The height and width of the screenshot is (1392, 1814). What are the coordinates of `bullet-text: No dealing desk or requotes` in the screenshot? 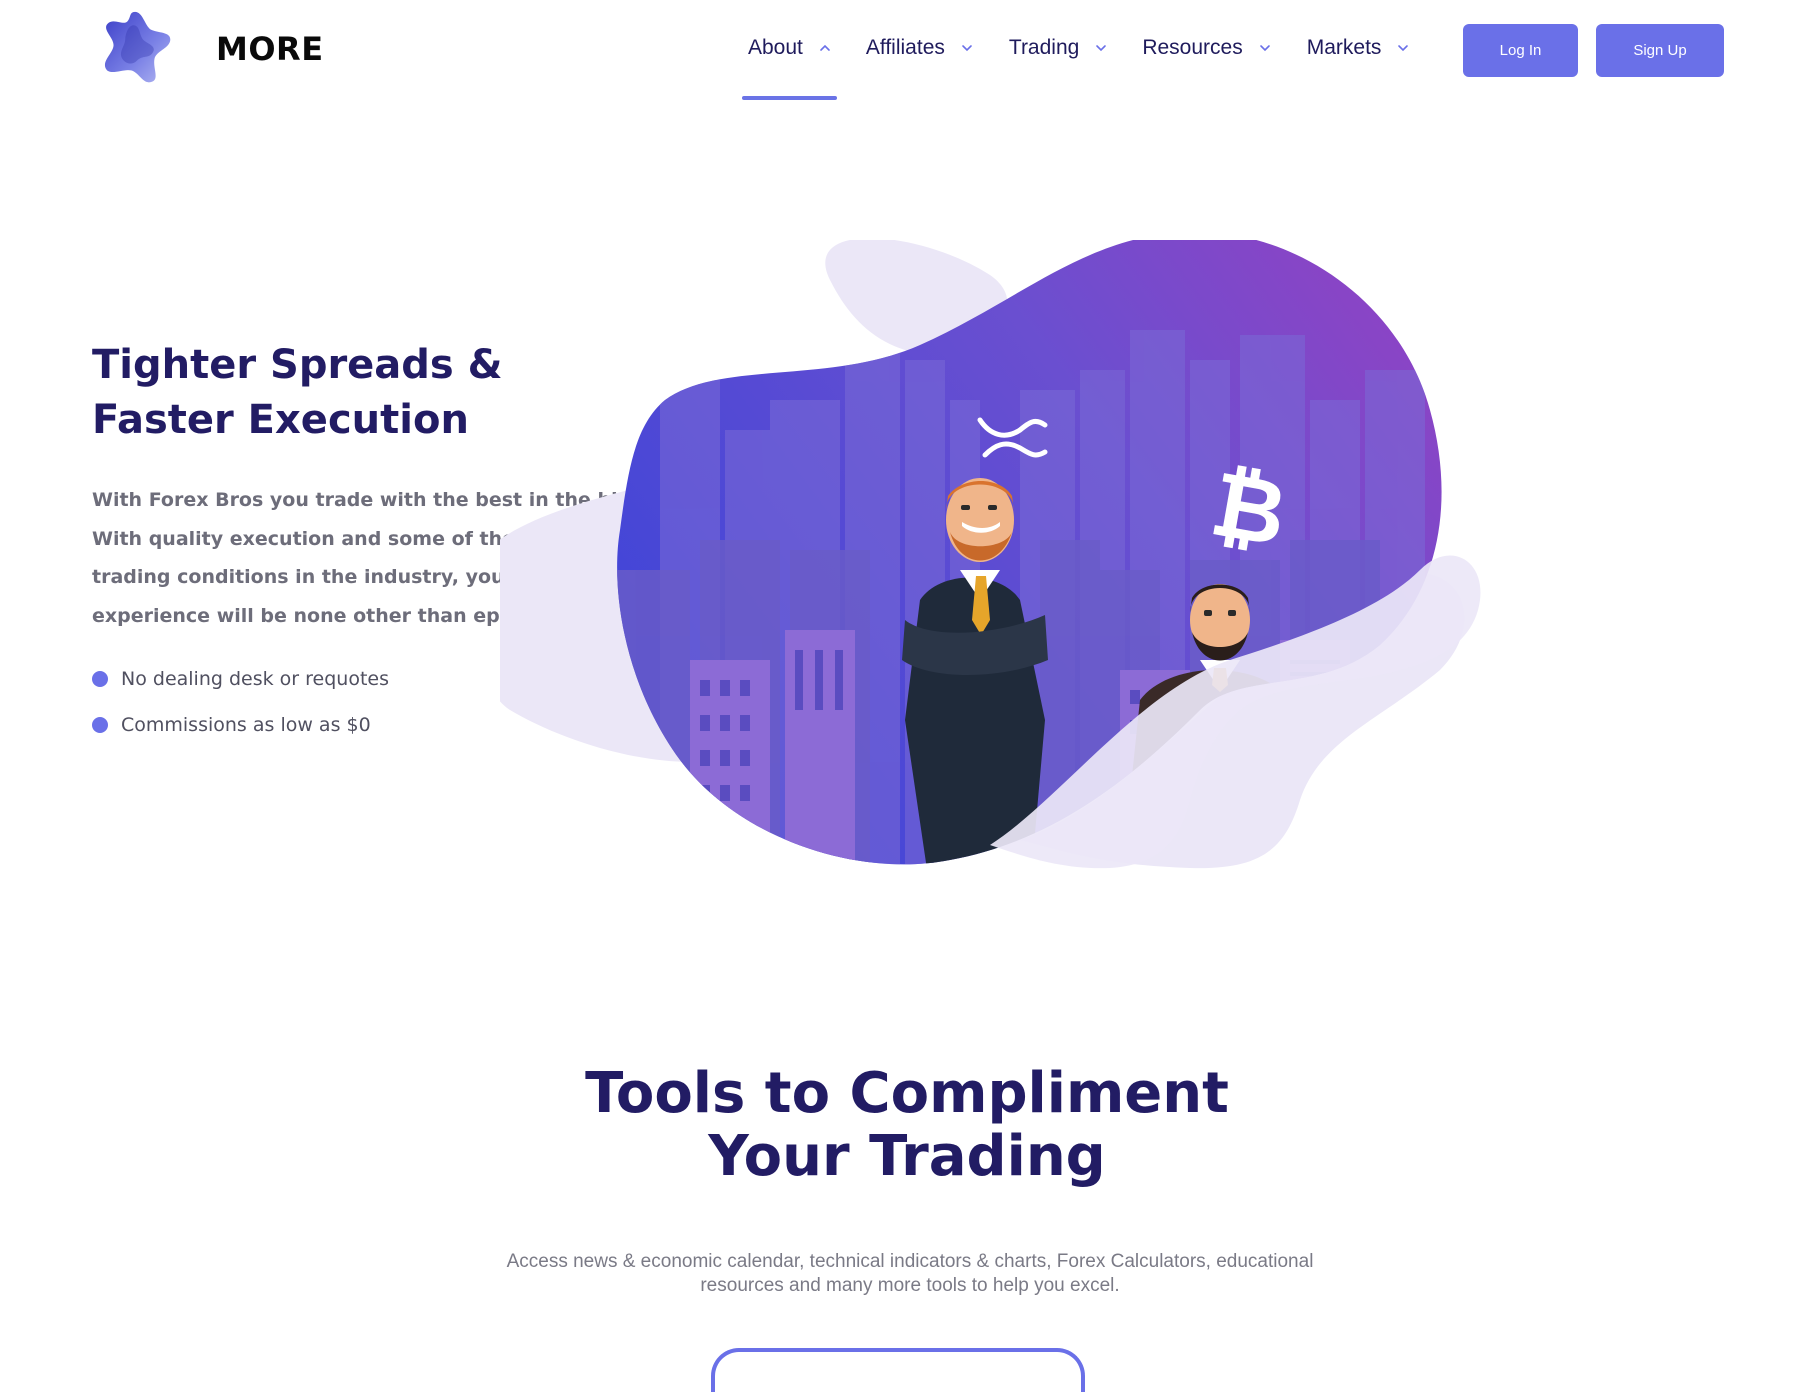 It's located at (255, 679).